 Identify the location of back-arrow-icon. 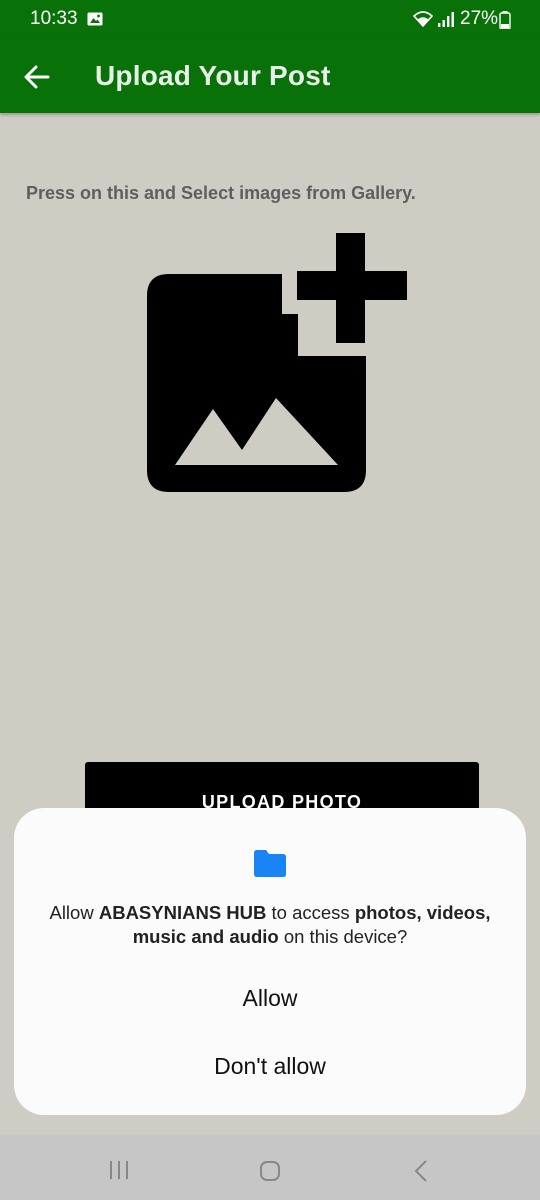
(37, 77).